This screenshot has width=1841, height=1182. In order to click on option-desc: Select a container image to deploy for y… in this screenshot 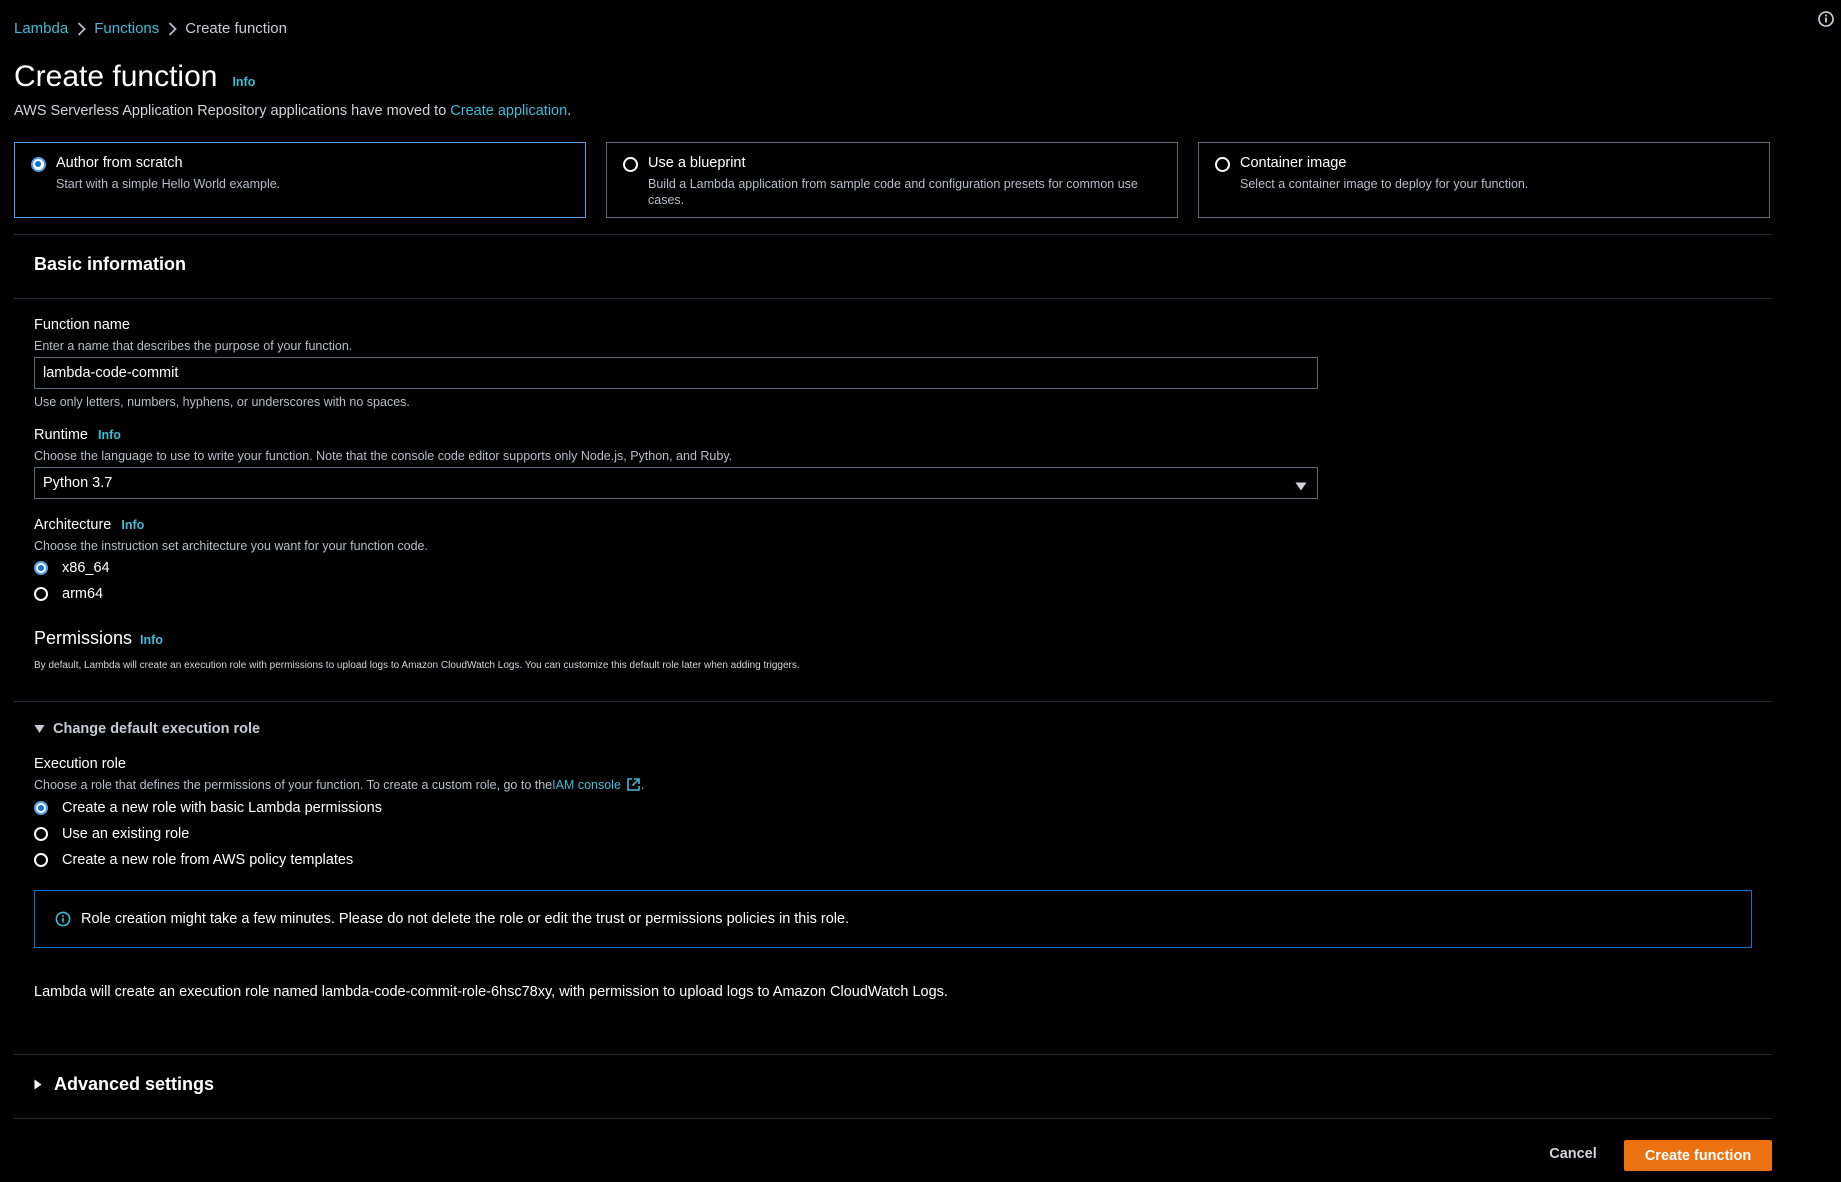, I will do `click(1384, 184)`.